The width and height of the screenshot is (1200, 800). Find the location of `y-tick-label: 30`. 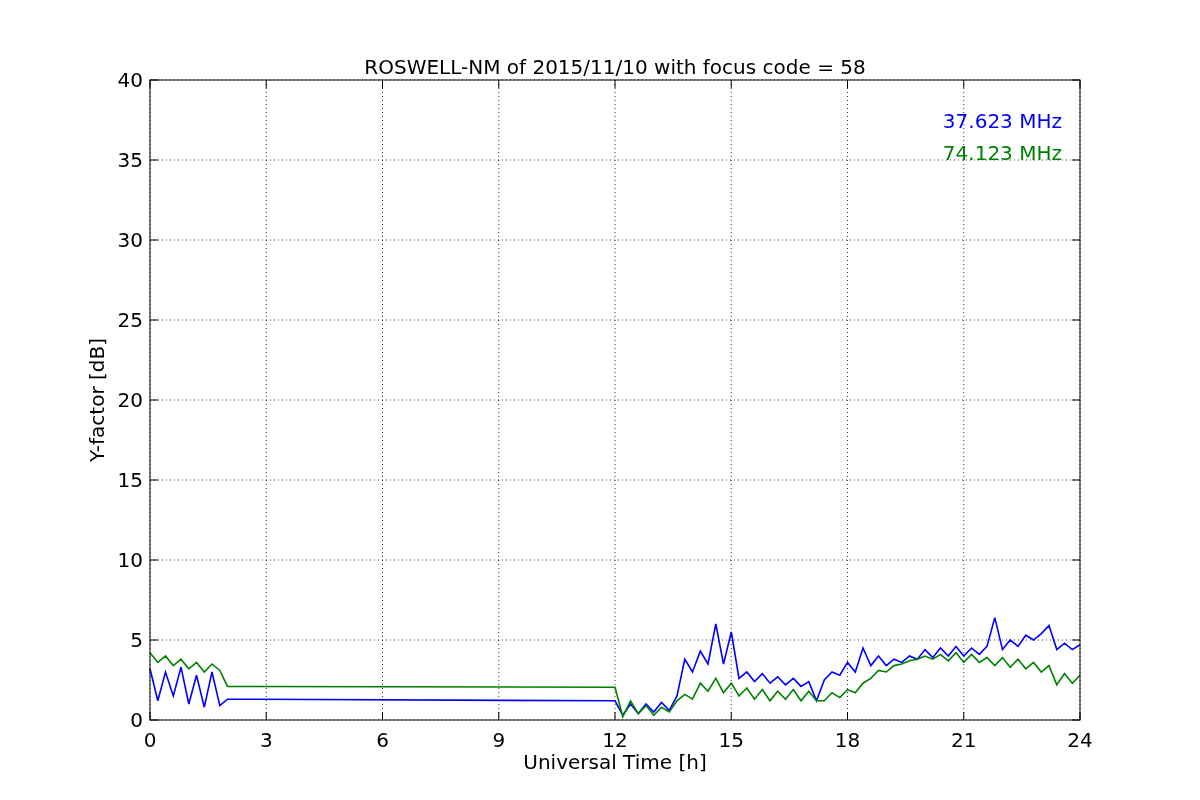

y-tick-label: 30 is located at coordinates (130, 240).